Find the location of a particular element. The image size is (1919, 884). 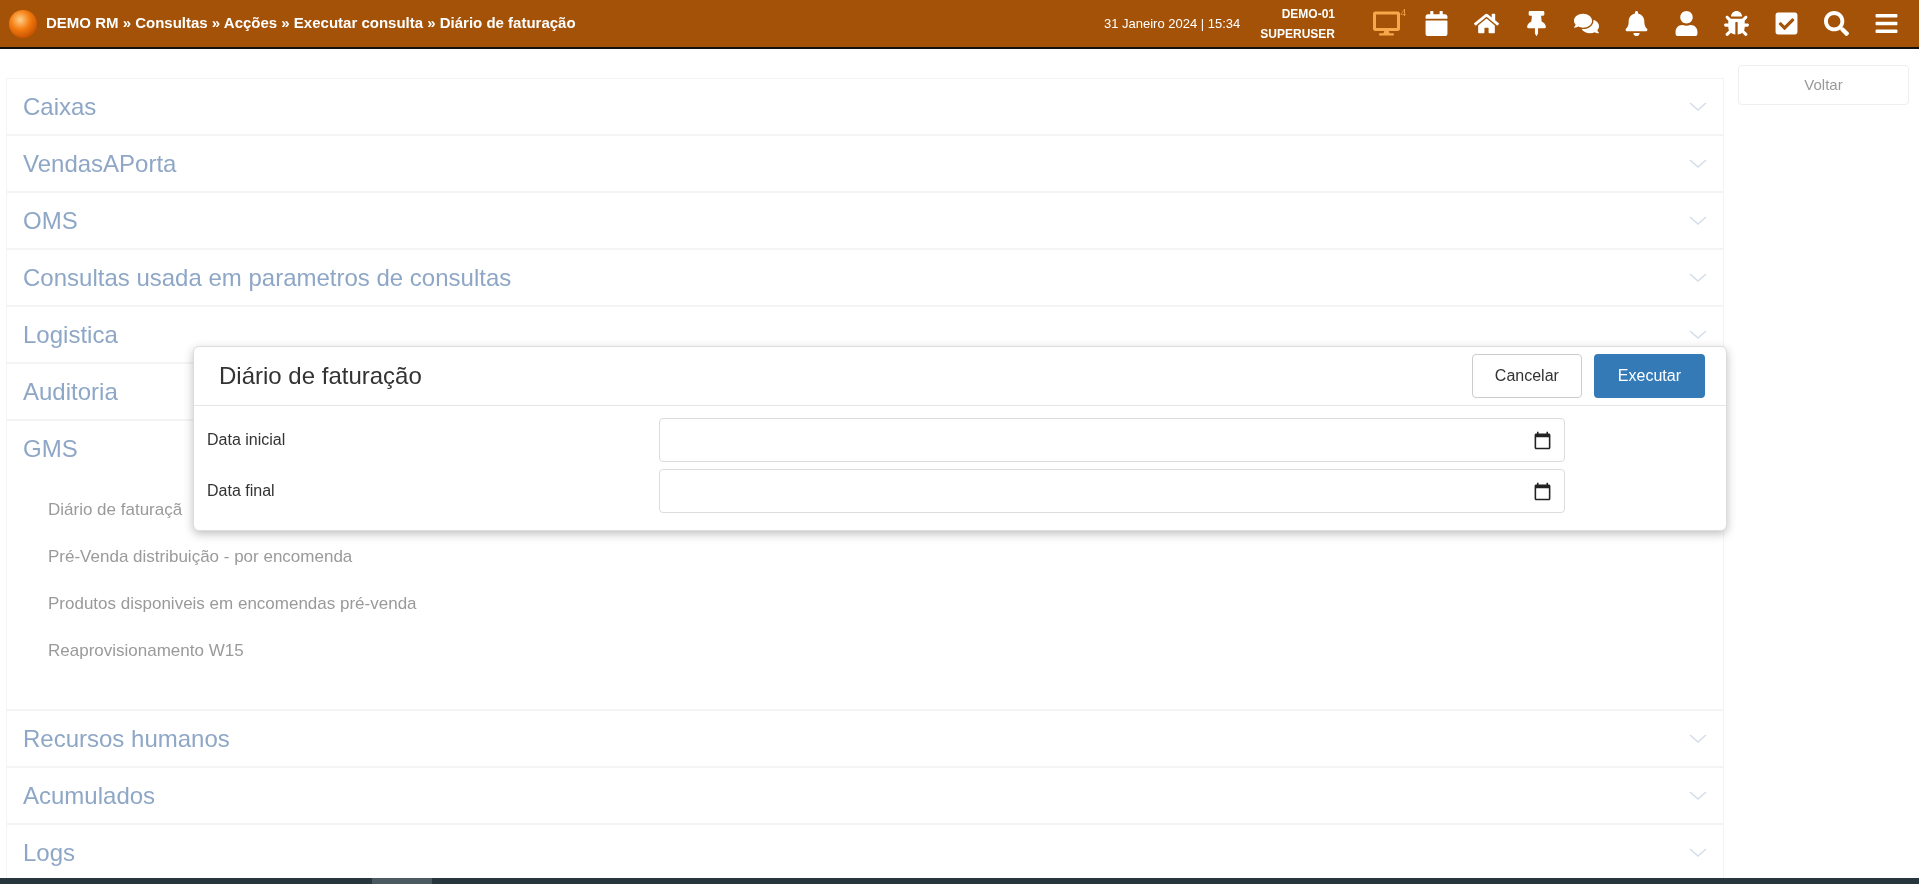

date-time: 31 Janeiro 2024 | 15:34 is located at coordinates (1172, 23).